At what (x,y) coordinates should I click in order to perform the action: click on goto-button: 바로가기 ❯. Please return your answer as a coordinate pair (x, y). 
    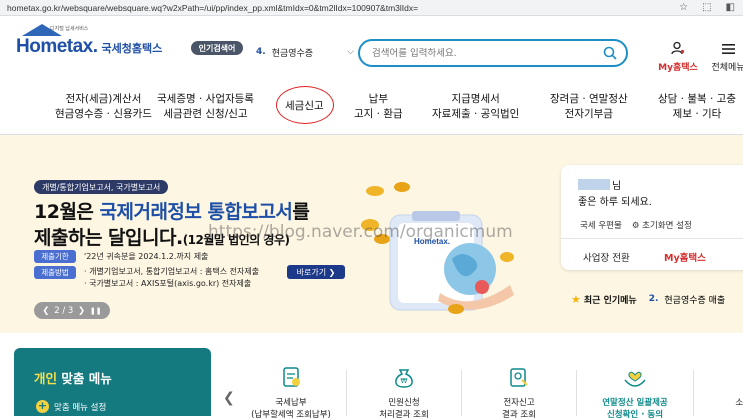
    Looking at the image, I should click on (316, 272).